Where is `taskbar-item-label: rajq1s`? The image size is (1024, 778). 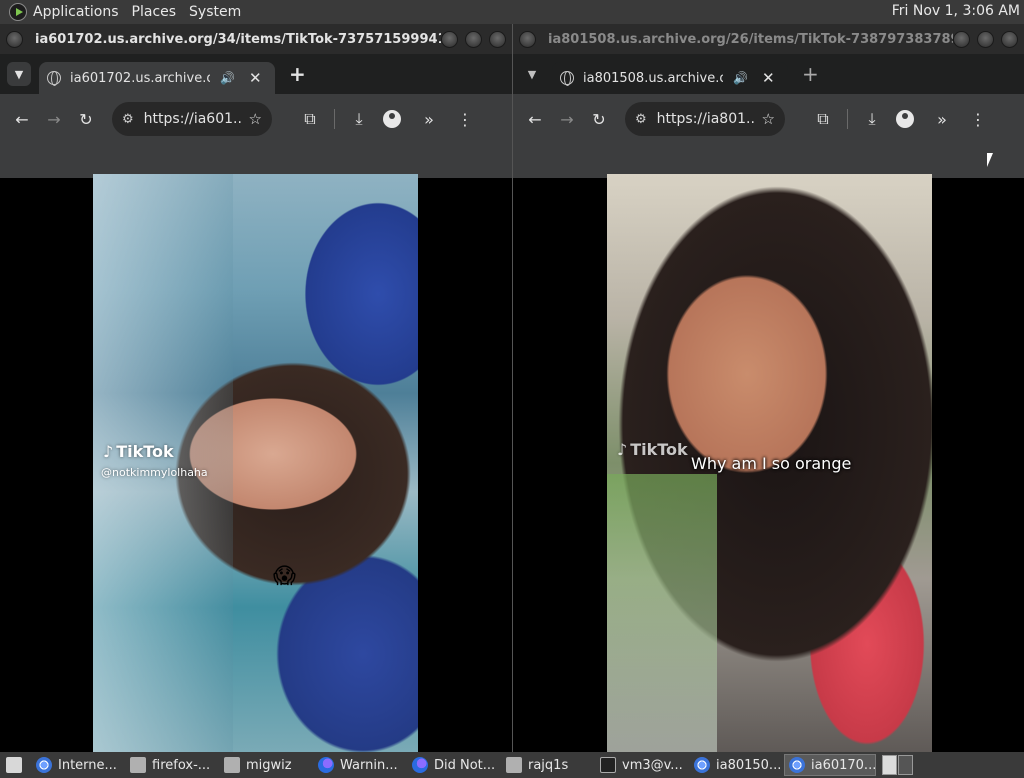
taskbar-item-label: rajq1s is located at coordinates (548, 765).